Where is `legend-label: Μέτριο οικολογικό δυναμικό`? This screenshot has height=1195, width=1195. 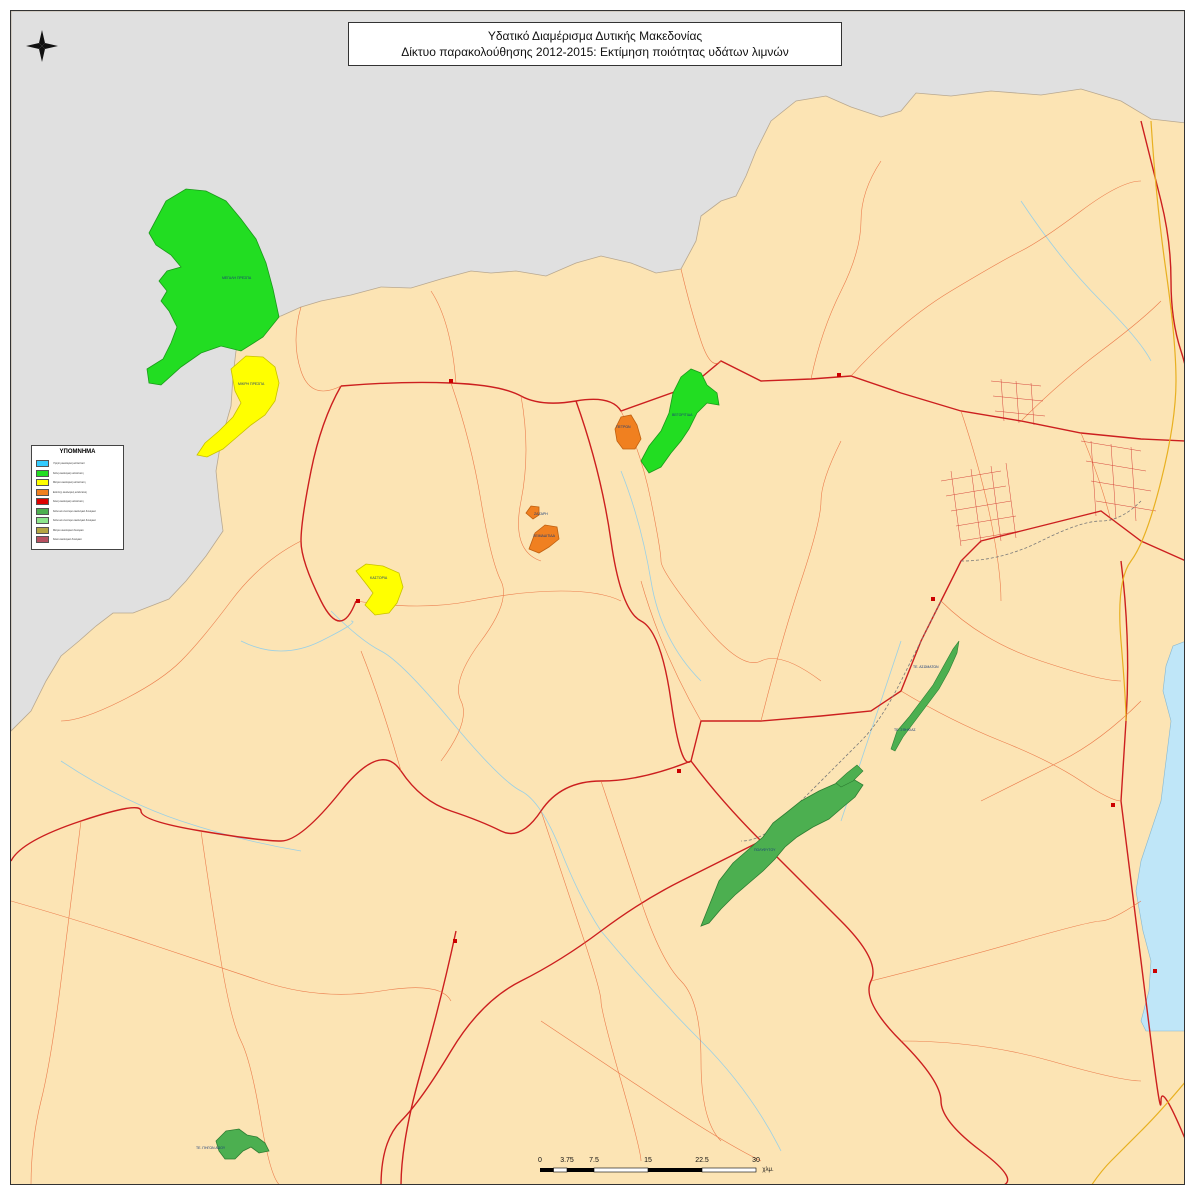
legend-label: Μέτριο οικολογικό δυναμικό is located at coordinates (68, 530).